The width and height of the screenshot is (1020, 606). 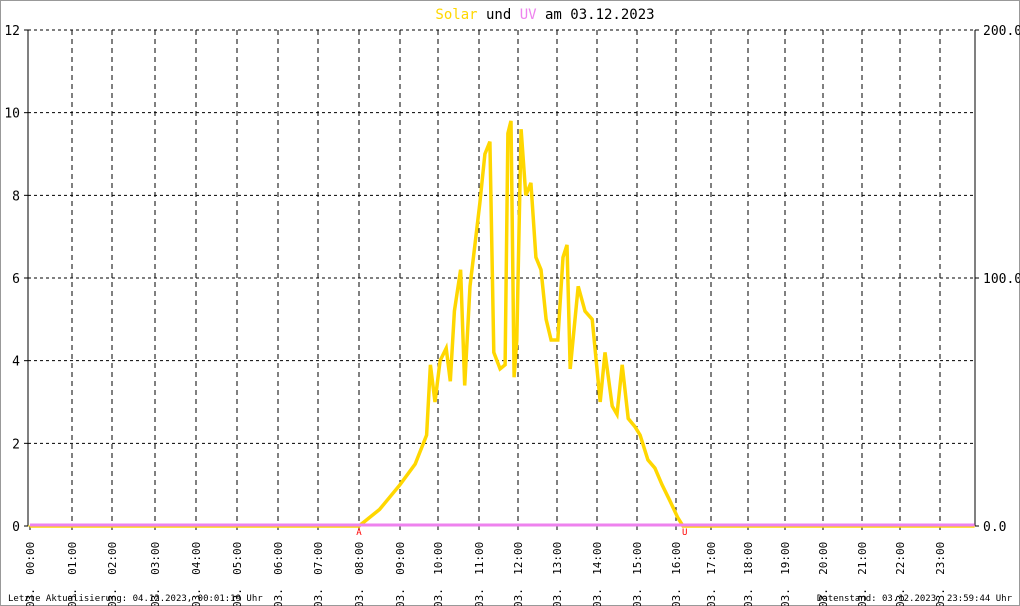 I want to click on y-tick-label-right: 100.0, so click(x=1001, y=279).